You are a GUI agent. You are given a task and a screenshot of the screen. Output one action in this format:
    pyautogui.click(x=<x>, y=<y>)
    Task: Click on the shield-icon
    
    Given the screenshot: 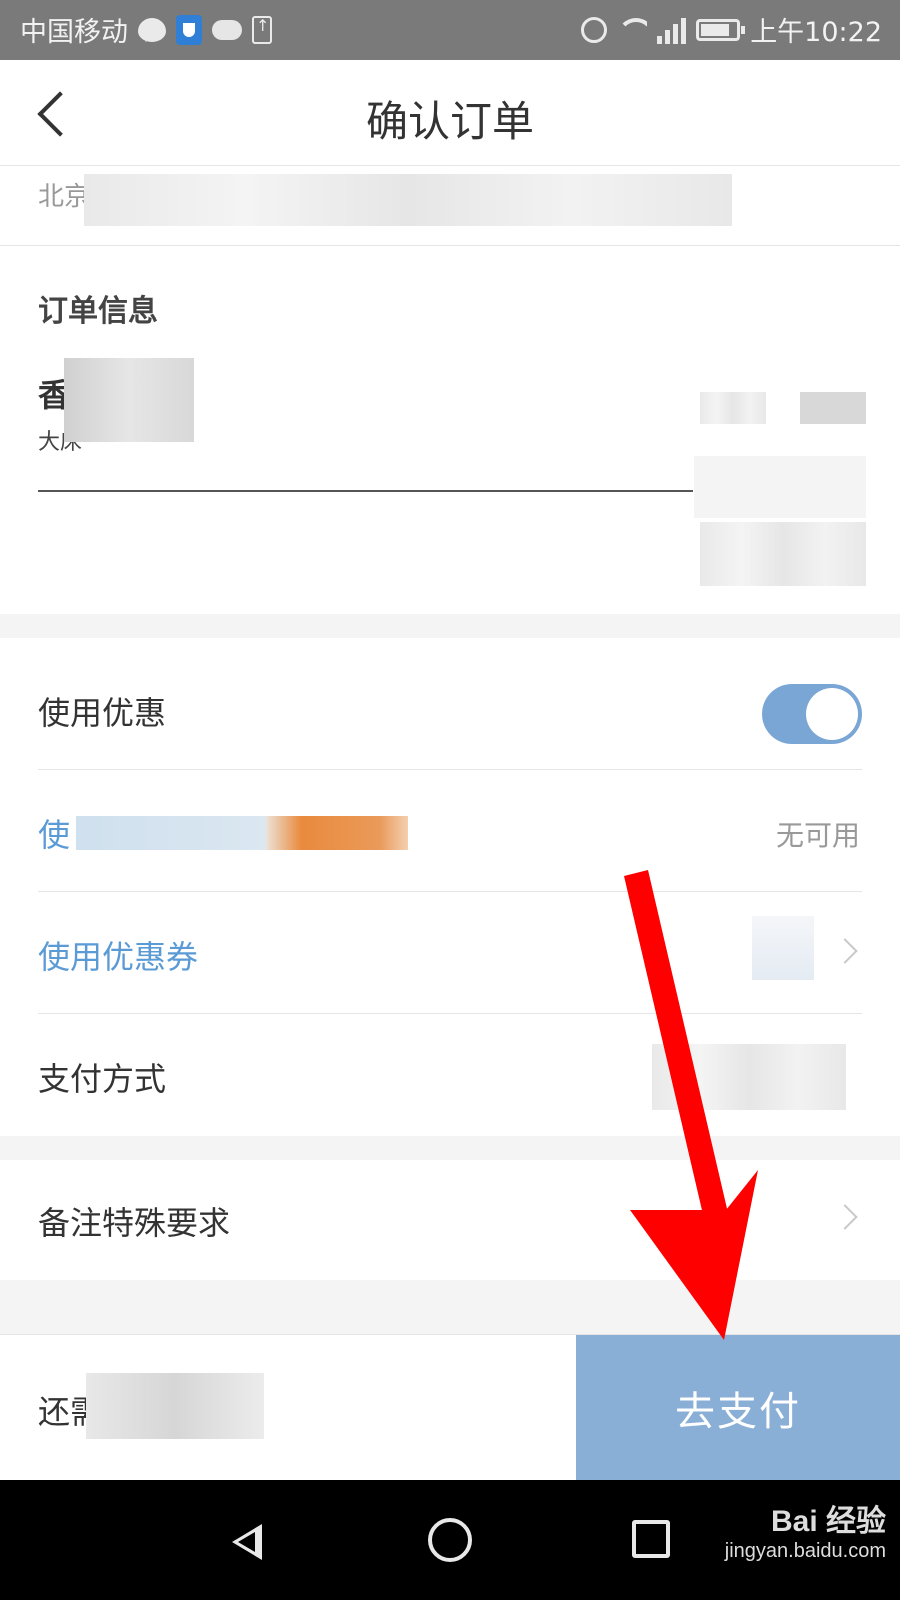 What is the action you would take?
    pyautogui.click(x=189, y=29)
    